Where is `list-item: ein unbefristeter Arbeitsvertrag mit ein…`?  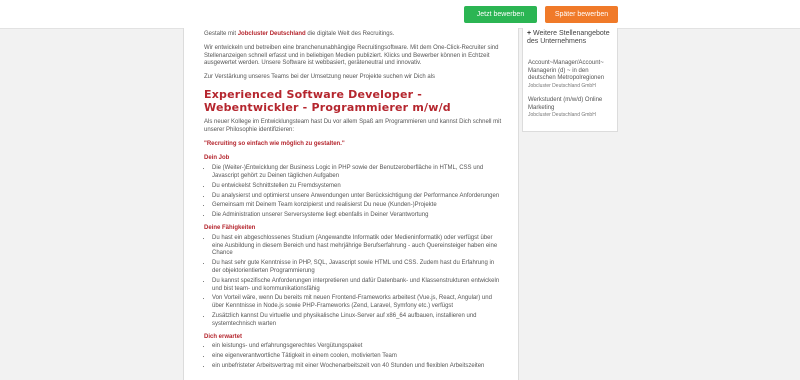 list-item: ein unbefristeter Arbeitsvertrag mit ein… is located at coordinates (357, 367).